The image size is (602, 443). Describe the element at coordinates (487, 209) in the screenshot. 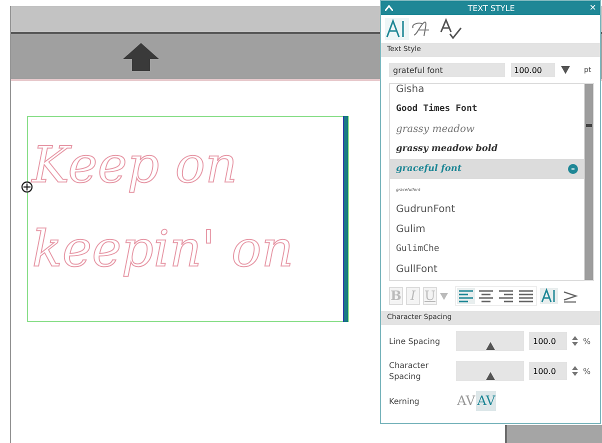

I see `font-list-item: GudrunFont` at that location.